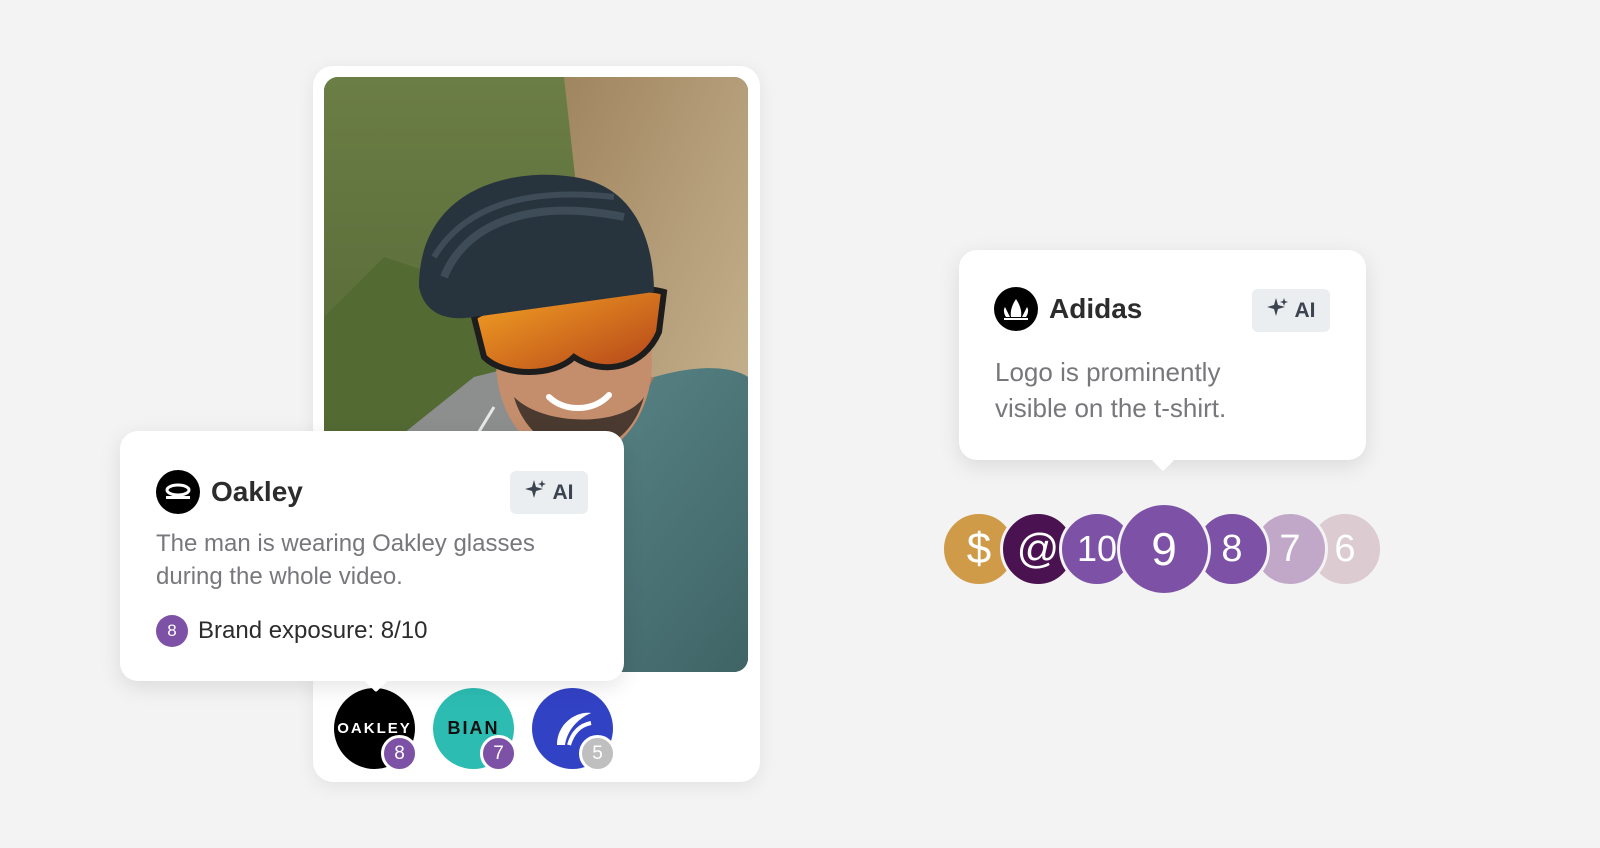 The width and height of the screenshot is (1600, 848). What do you see at coordinates (178, 492) in the screenshot?
I see `oakley-logo-icon` at bounding box center [178, 492].